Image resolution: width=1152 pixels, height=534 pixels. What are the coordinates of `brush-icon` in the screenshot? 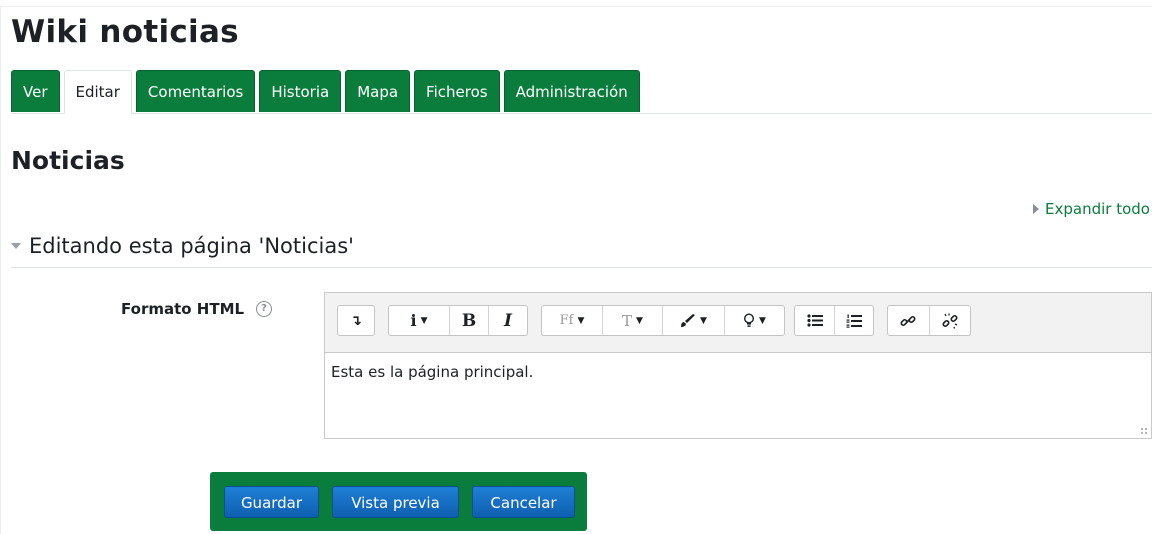 It's located at (688, 320).